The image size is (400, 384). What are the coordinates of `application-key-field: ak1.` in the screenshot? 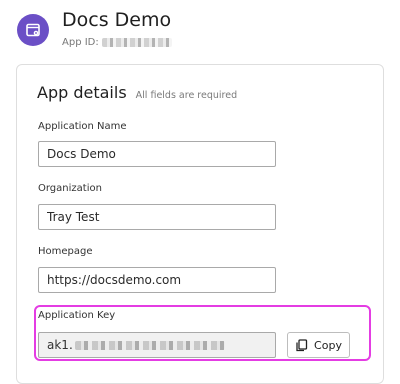 It's located at (157, 345).